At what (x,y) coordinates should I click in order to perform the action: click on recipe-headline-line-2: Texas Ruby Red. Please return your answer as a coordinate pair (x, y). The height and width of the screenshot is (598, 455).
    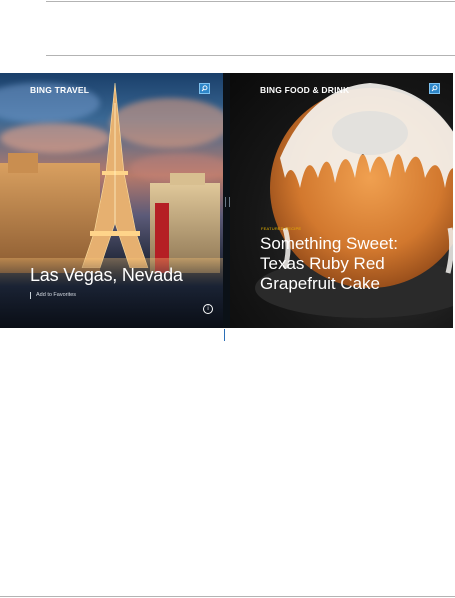
    Looking at the image, I should click on (322, 263).